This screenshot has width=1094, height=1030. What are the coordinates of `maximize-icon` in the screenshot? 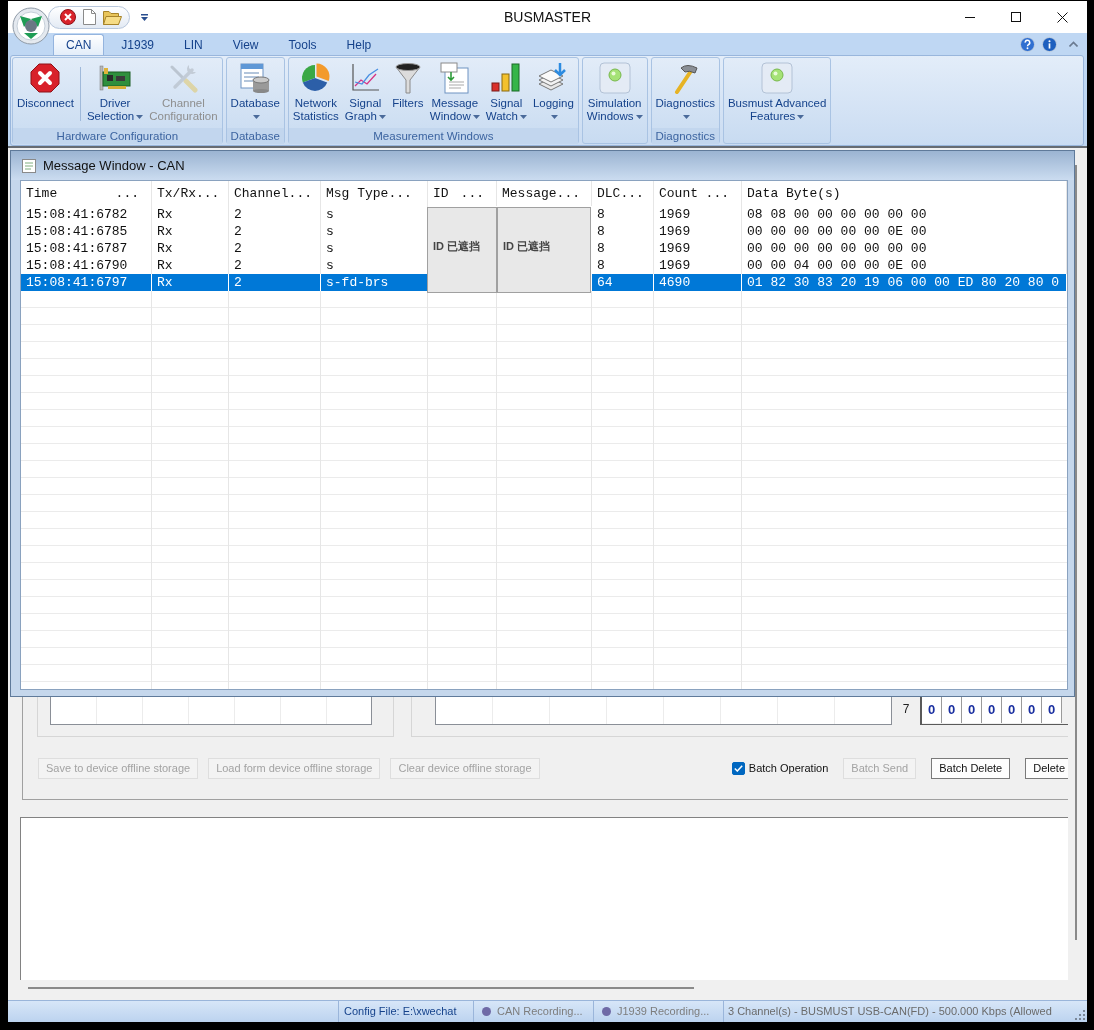 It's located at (1016, 17).